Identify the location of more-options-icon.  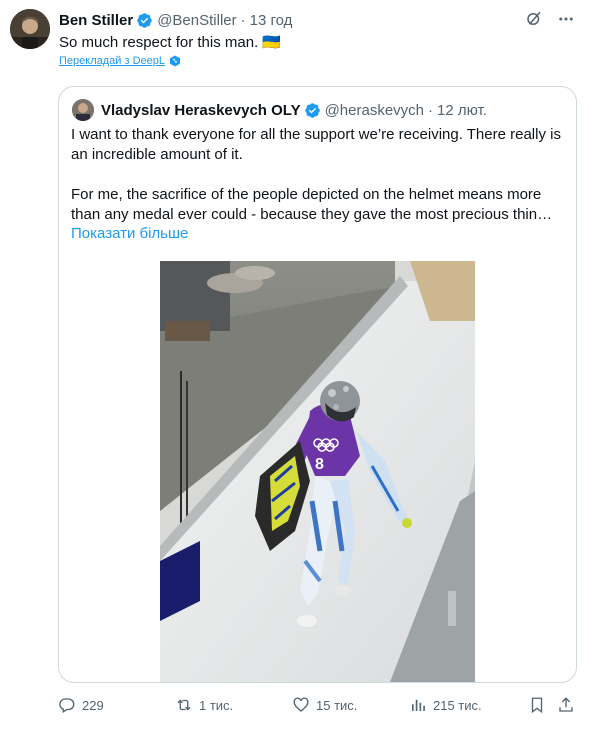
(566, 19).